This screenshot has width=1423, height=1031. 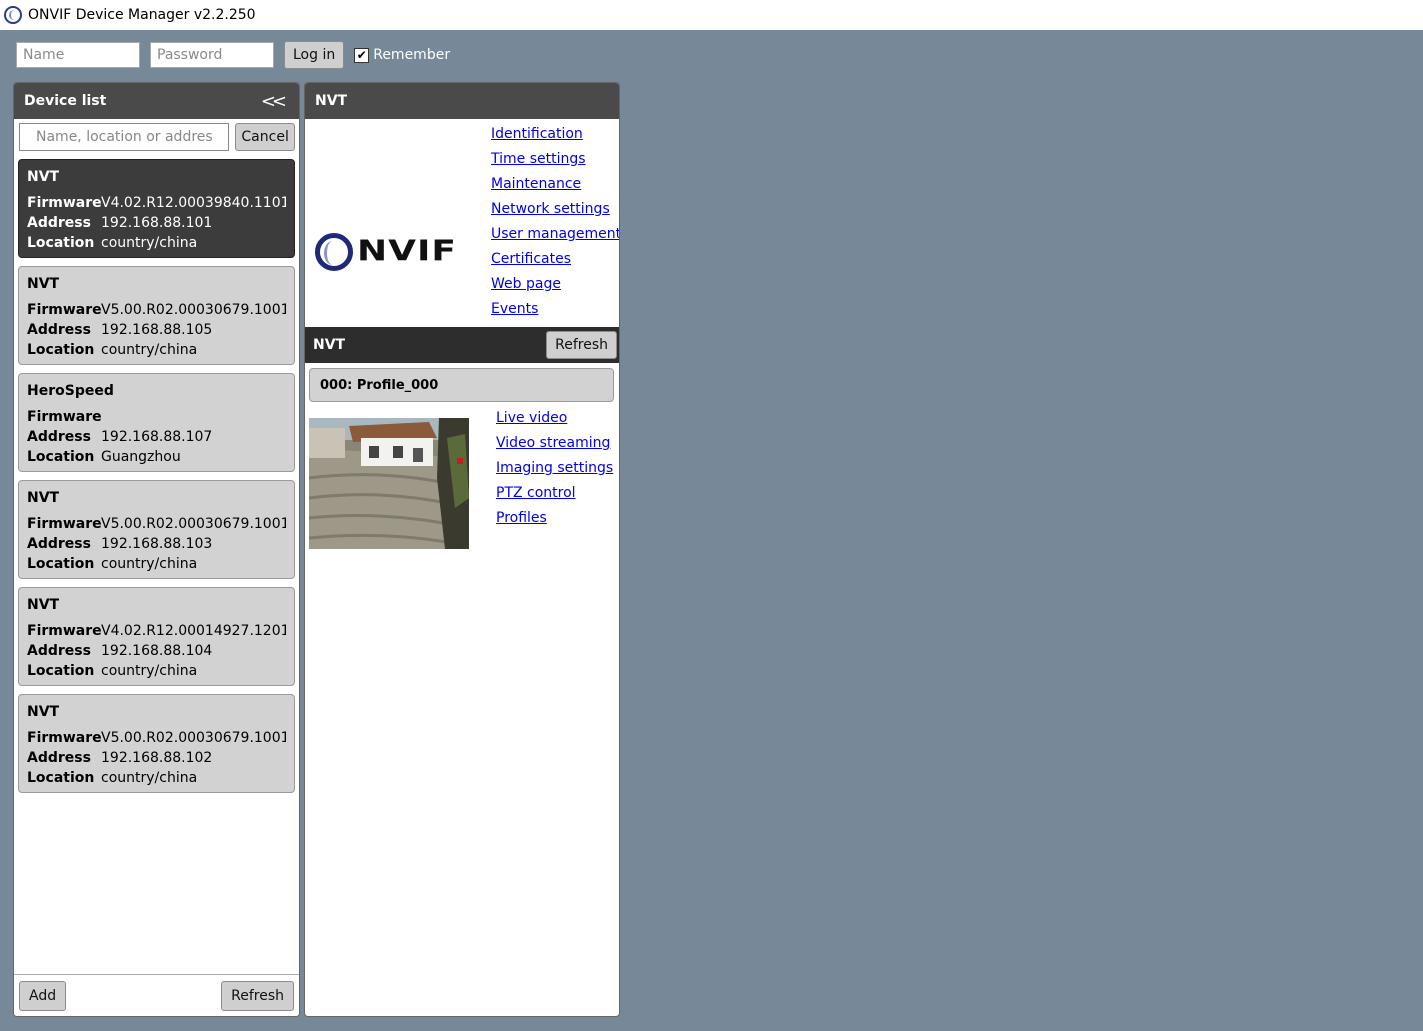 What do you see at coordinates (43, 995) in the screenshot?
I see `add-device-button: Add` at bounding box center [43, 995].